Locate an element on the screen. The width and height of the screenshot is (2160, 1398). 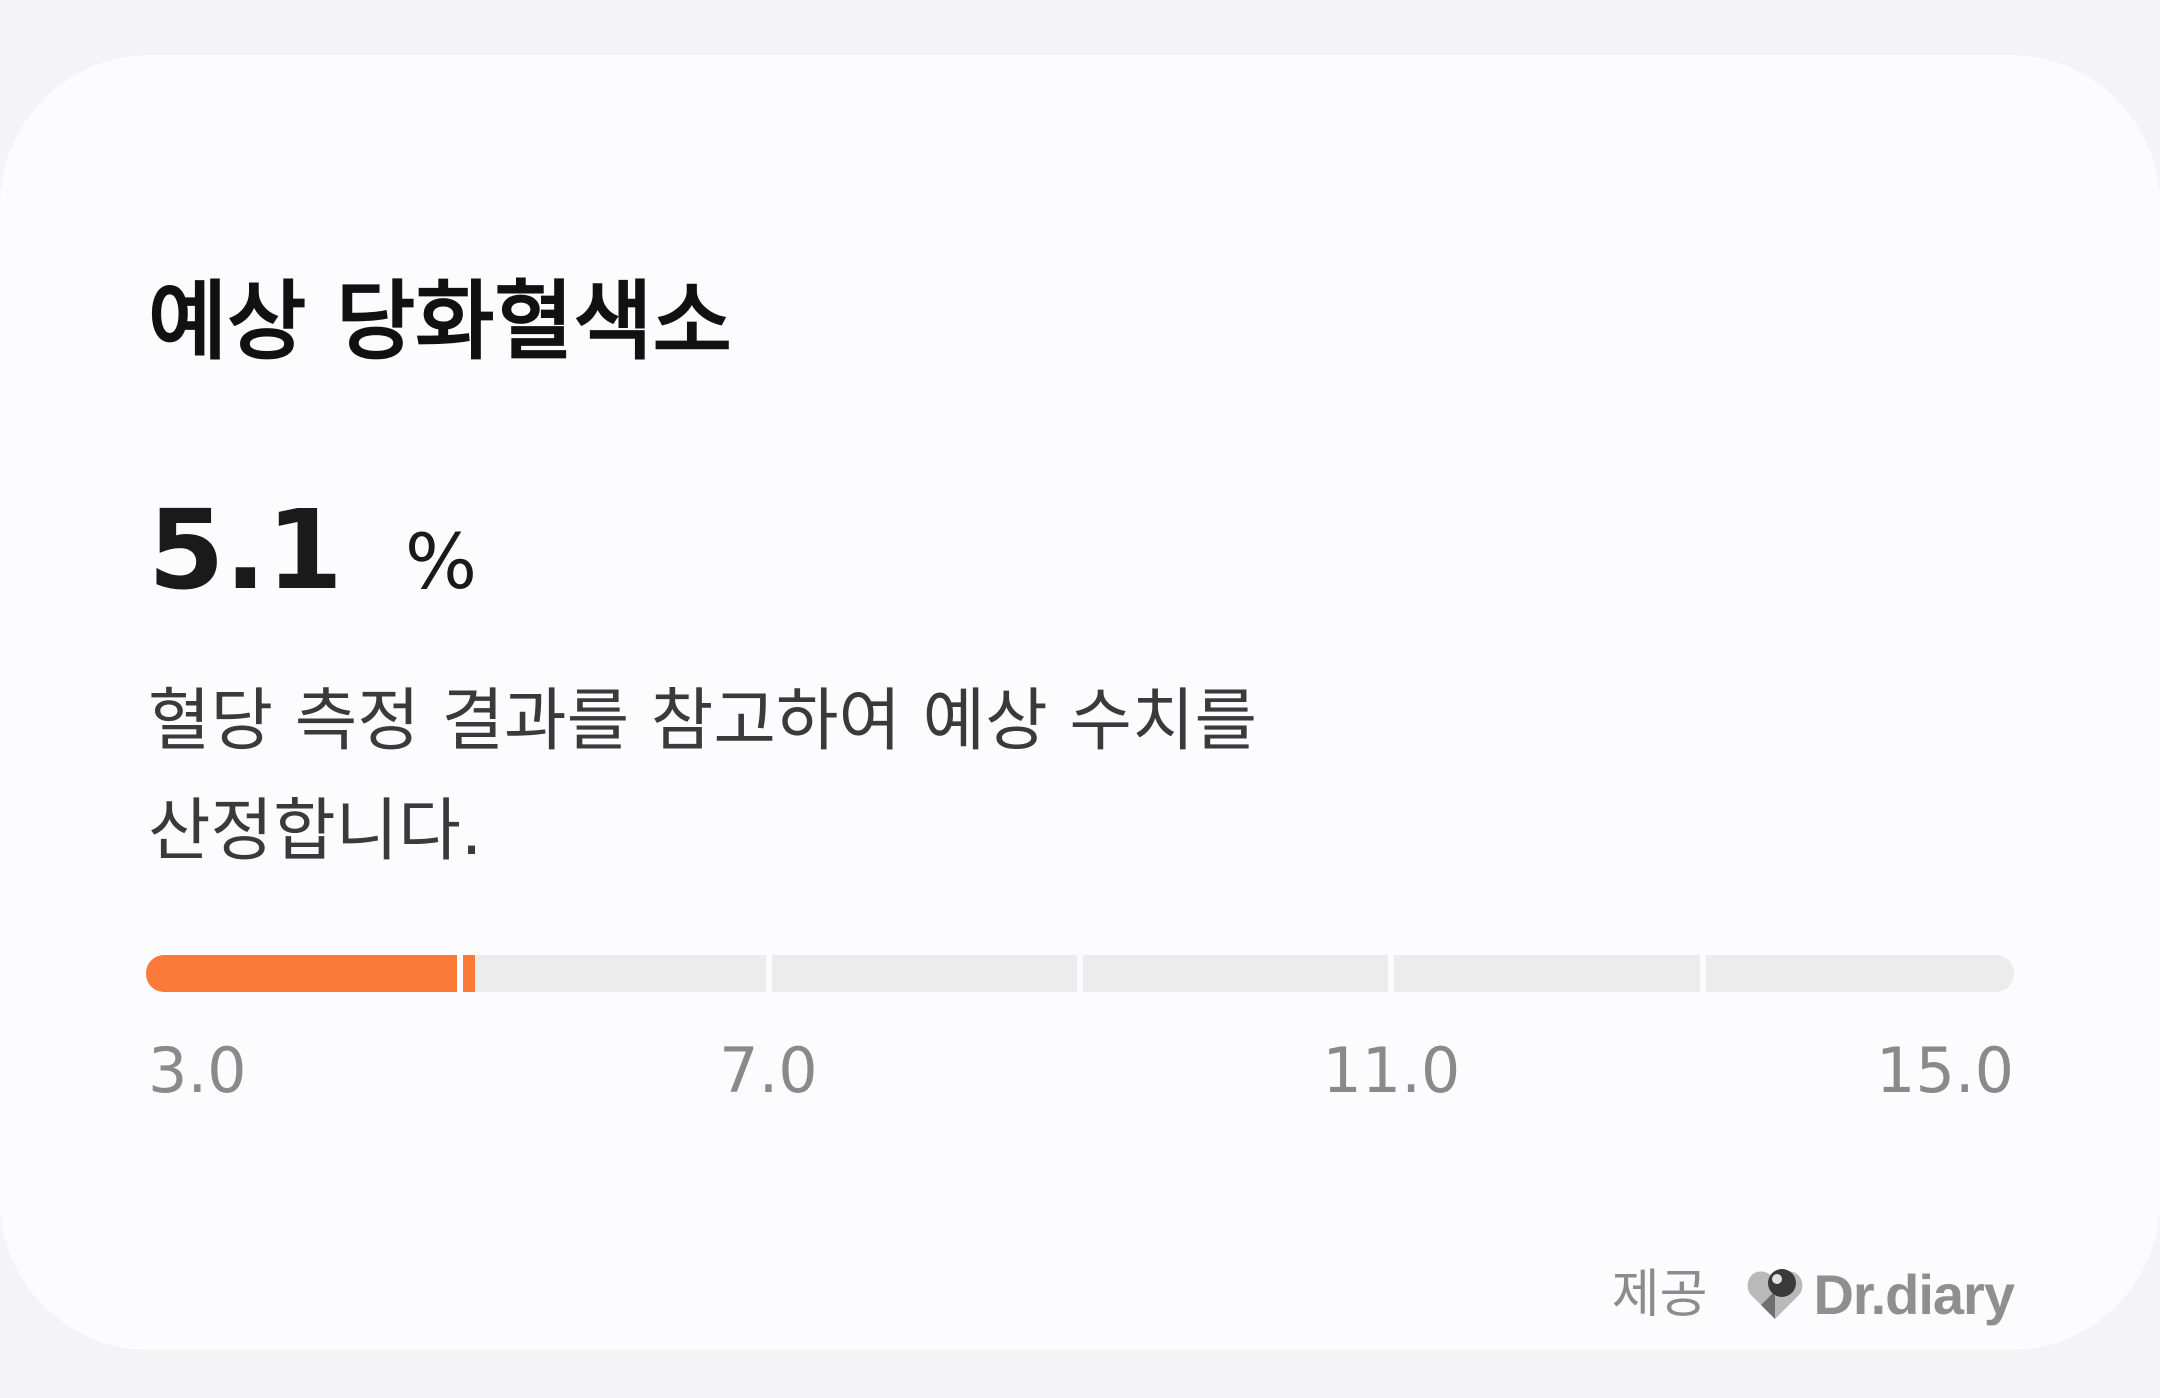
gauge-value-marker is located at coordinates (468, 973).